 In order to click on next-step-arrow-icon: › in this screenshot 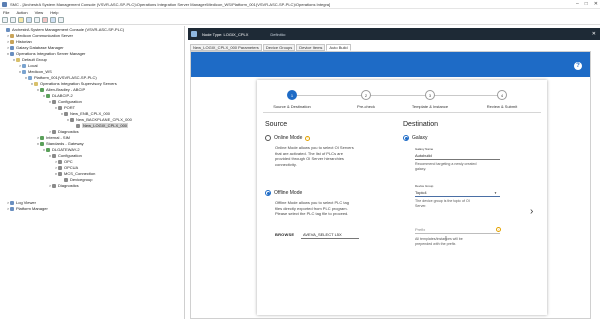, I will do `click(531, 211)`.